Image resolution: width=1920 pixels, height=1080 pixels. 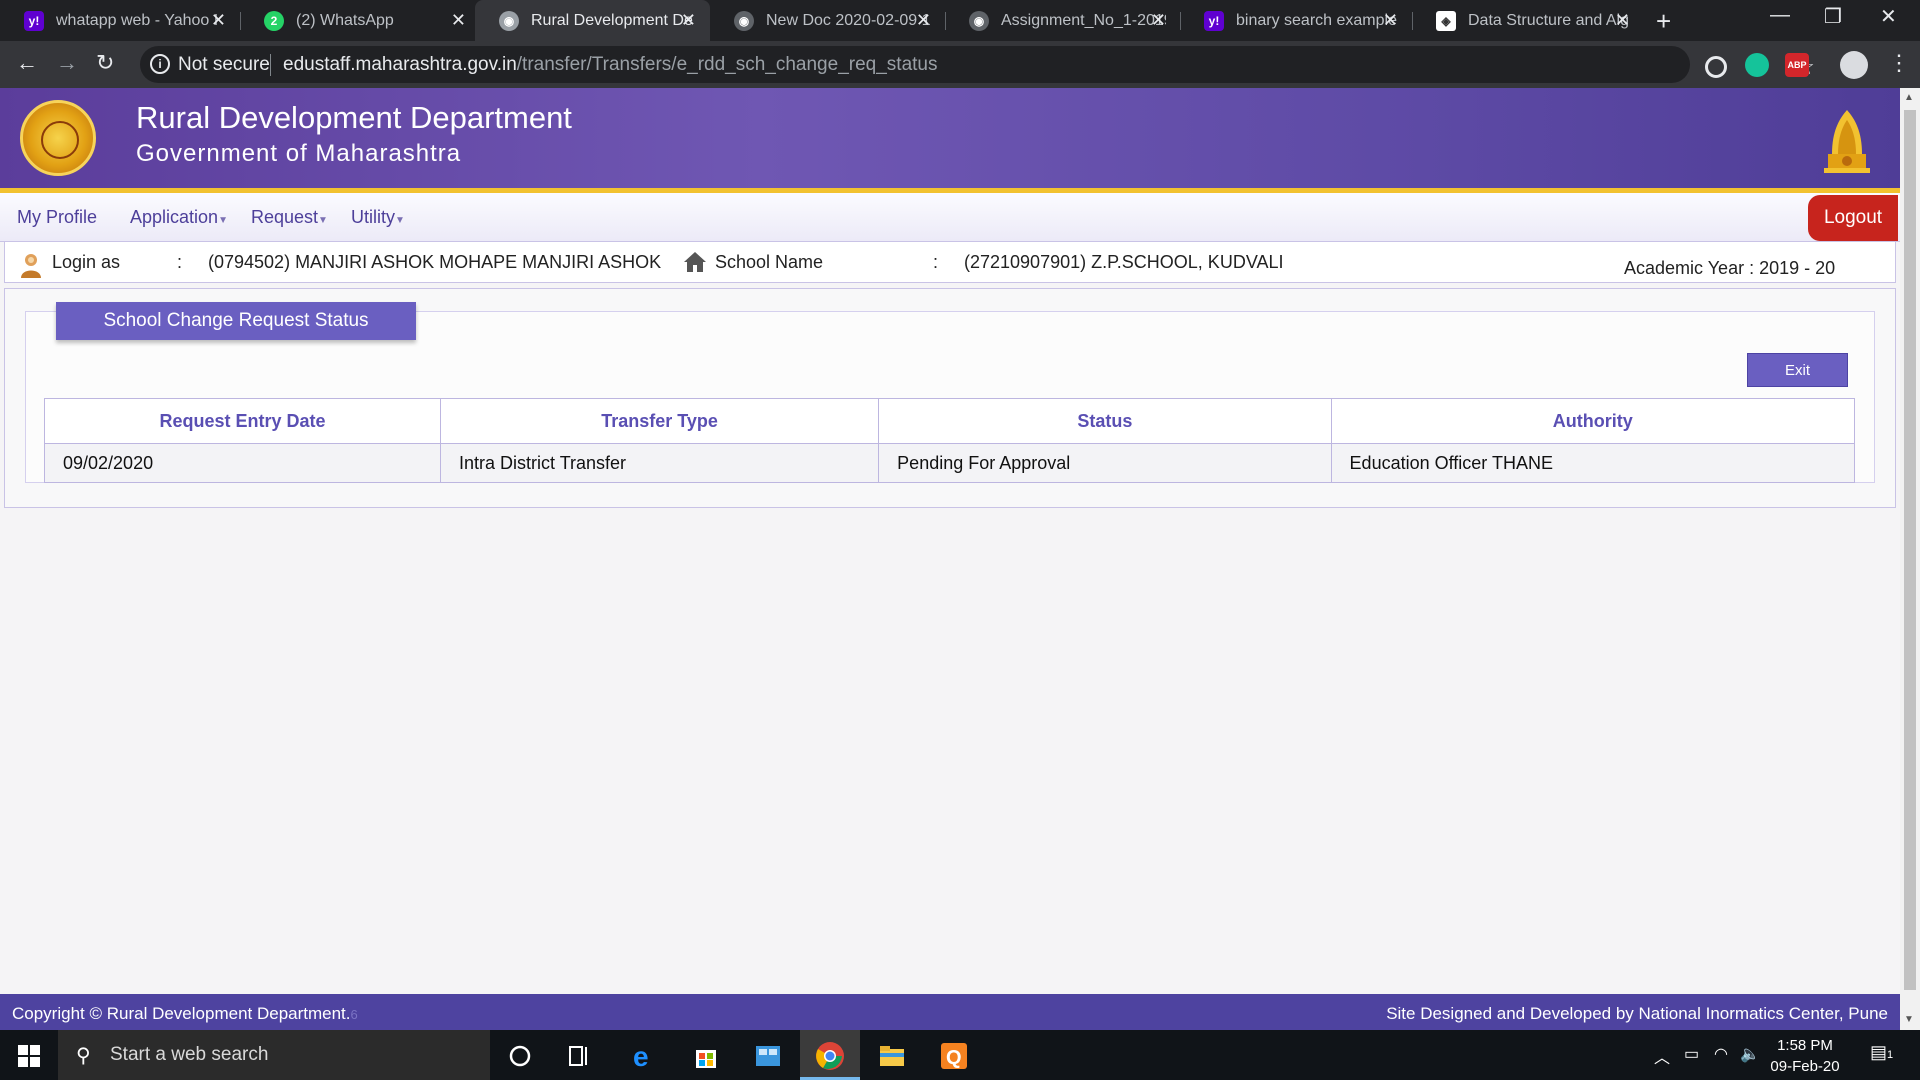 What do you see at coordinates (520, 1056) in the screenshot?
I see `cortana-icon` at bounding box center [520, 1056].